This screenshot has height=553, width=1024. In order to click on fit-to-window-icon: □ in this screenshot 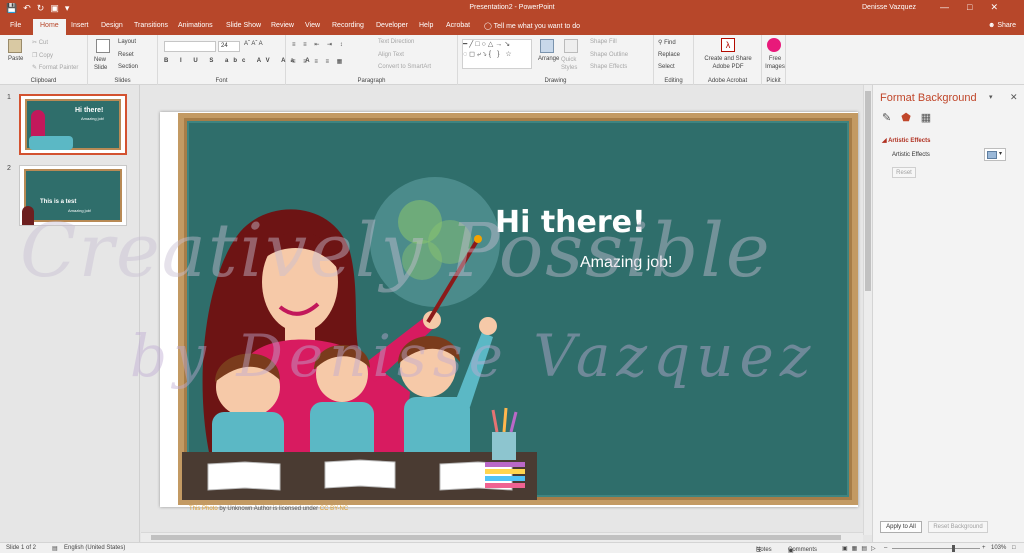, I will do `click(1014, 548)`.